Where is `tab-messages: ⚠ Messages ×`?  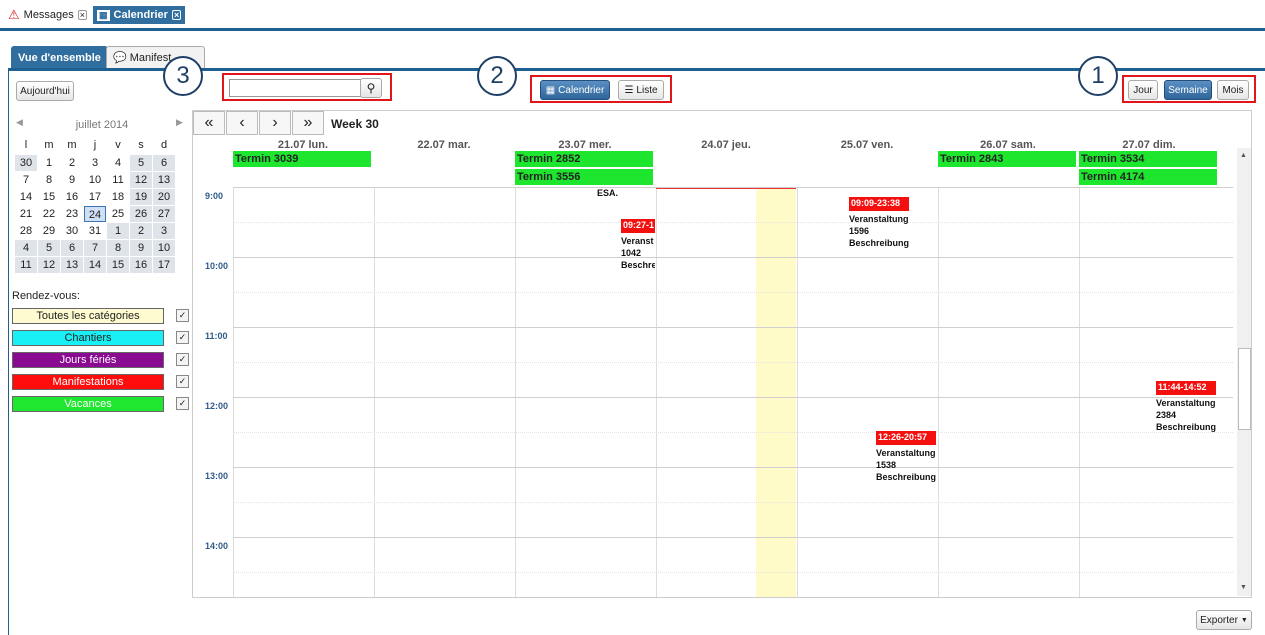
tab-messages: ⚠ Messages × is located at coordinates (47, 15).